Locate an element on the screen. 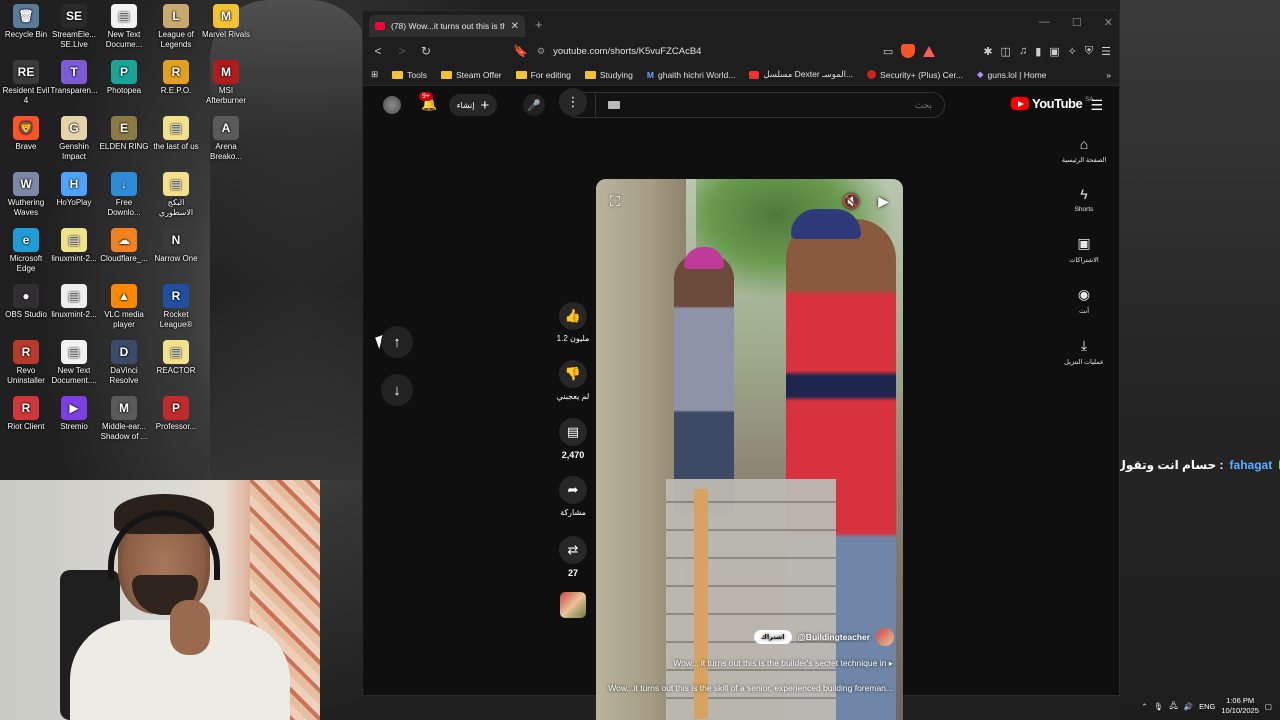  desktop-icon: M MSI Afterburner is located at coordinates (226, 83).